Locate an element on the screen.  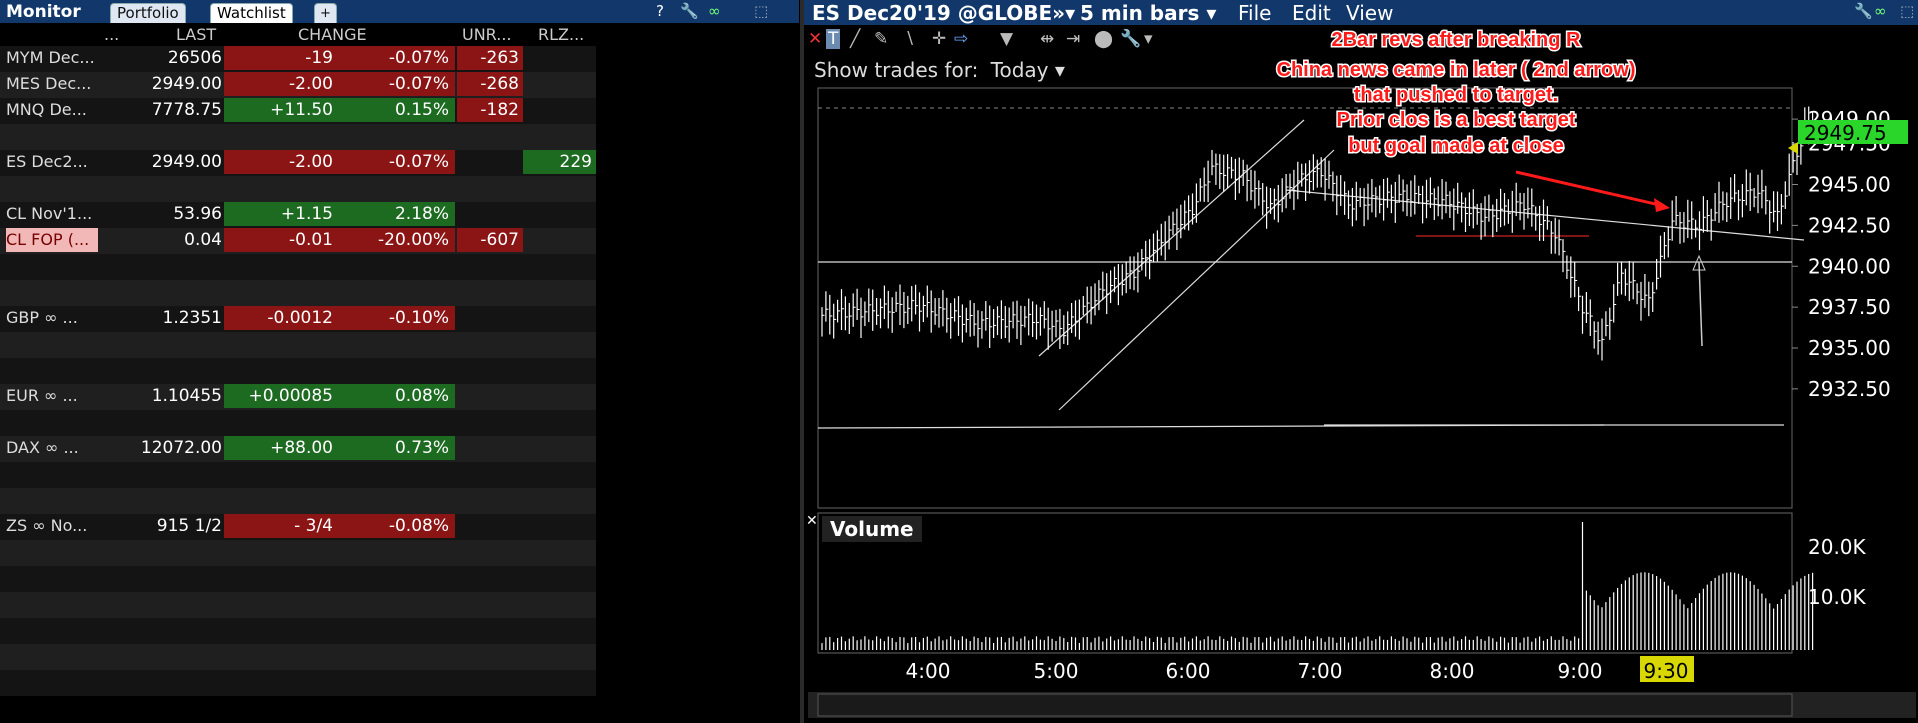
table-row: MNQ De... 7778.75 +11.50 0.15% -182 is located at coordinates (298, 111).